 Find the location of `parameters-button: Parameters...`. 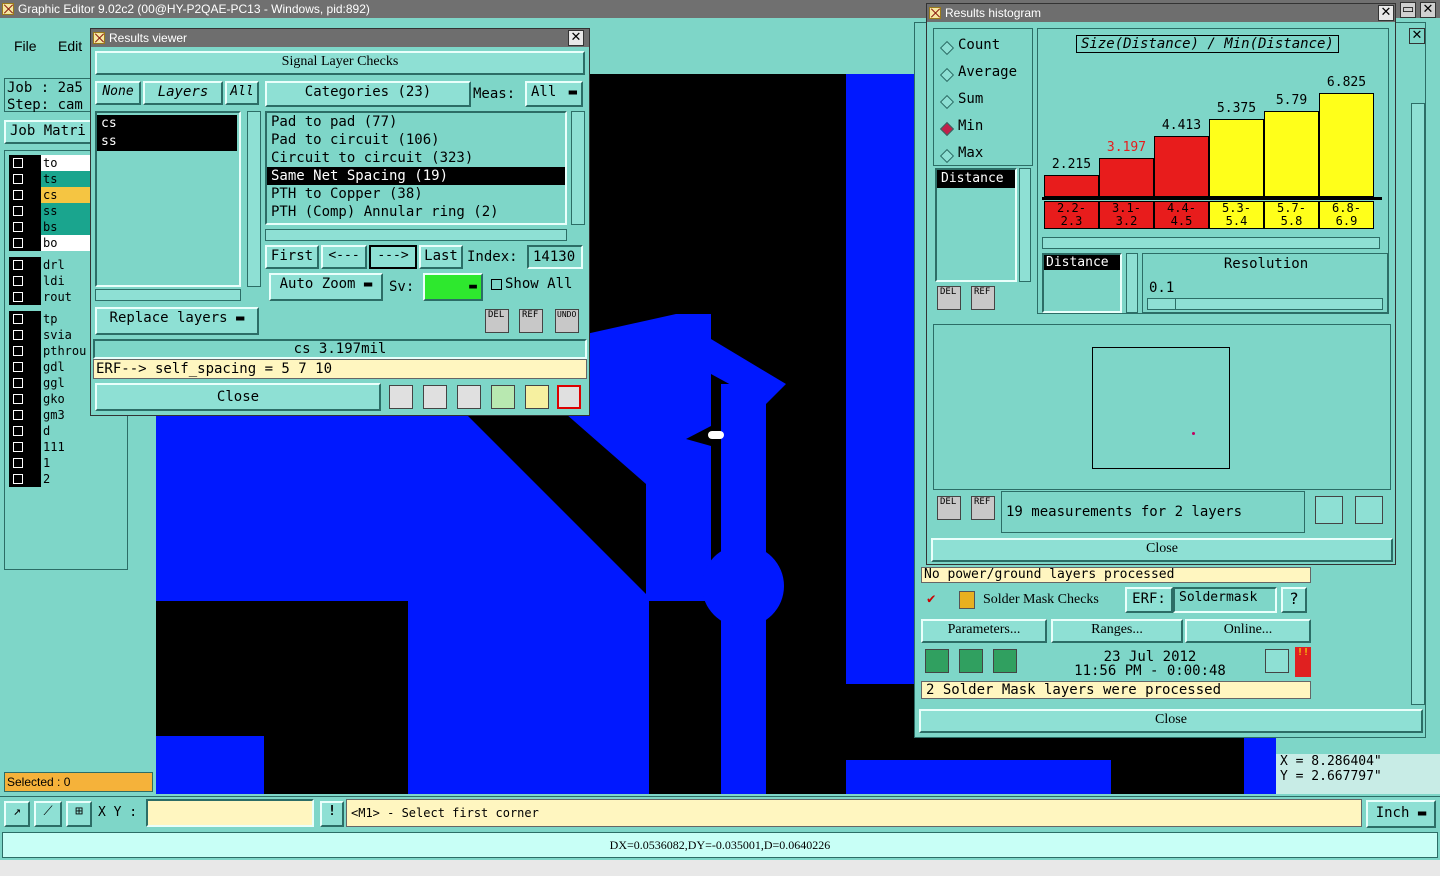

parameters-button: Parameters... is located at coordinates (984, 631).